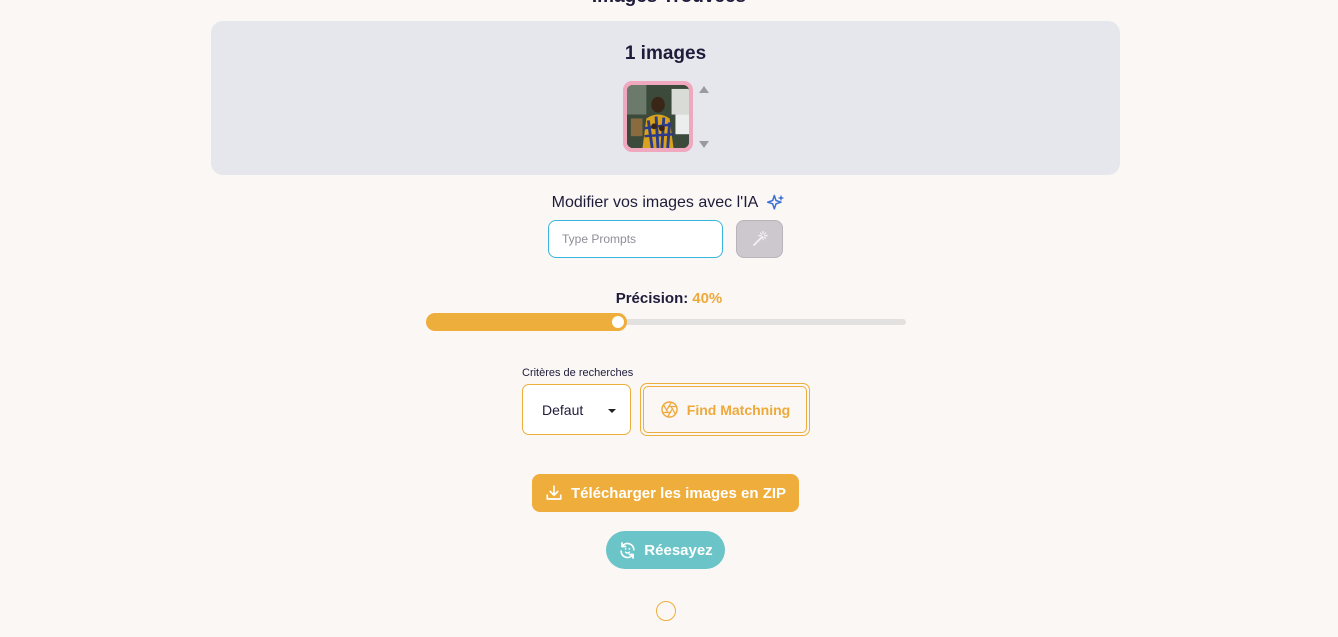  What do you see at coordinates (776, 202) in the screenshot?
I see `sparkle-icon` at bounding box center [776, 202].